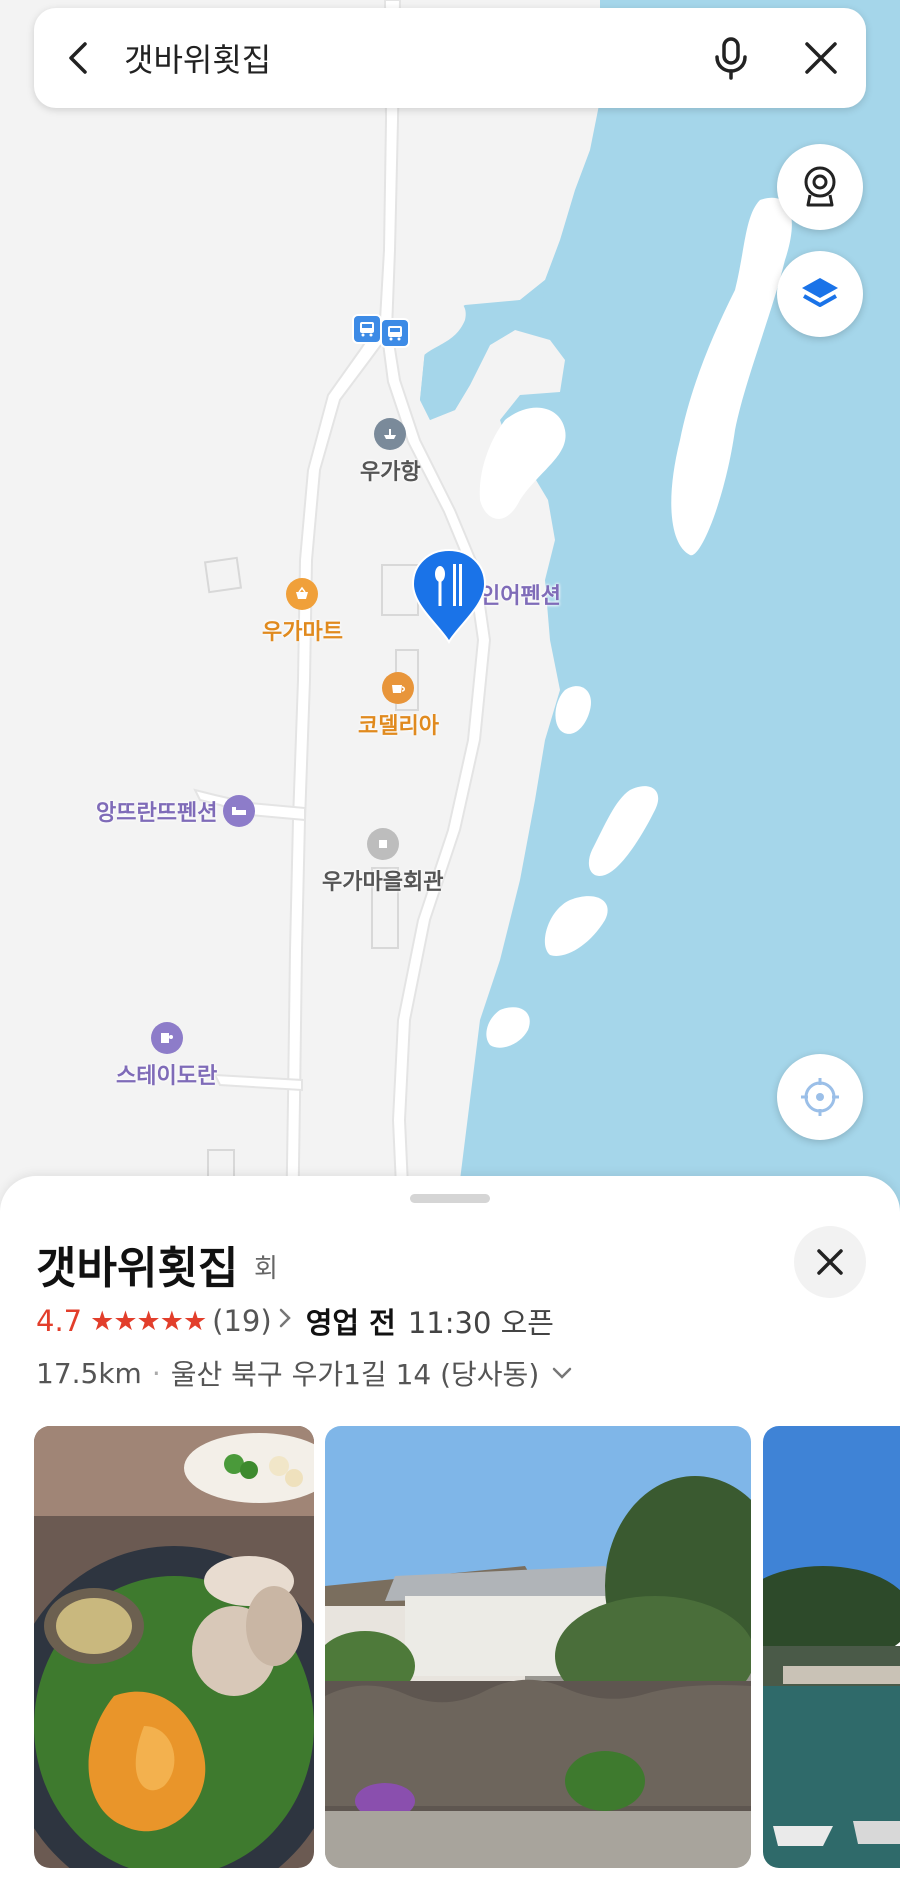 This screenshot has height=1892, width=900. I want to click on poi-label: 스테이도란, so click(167, 1076).